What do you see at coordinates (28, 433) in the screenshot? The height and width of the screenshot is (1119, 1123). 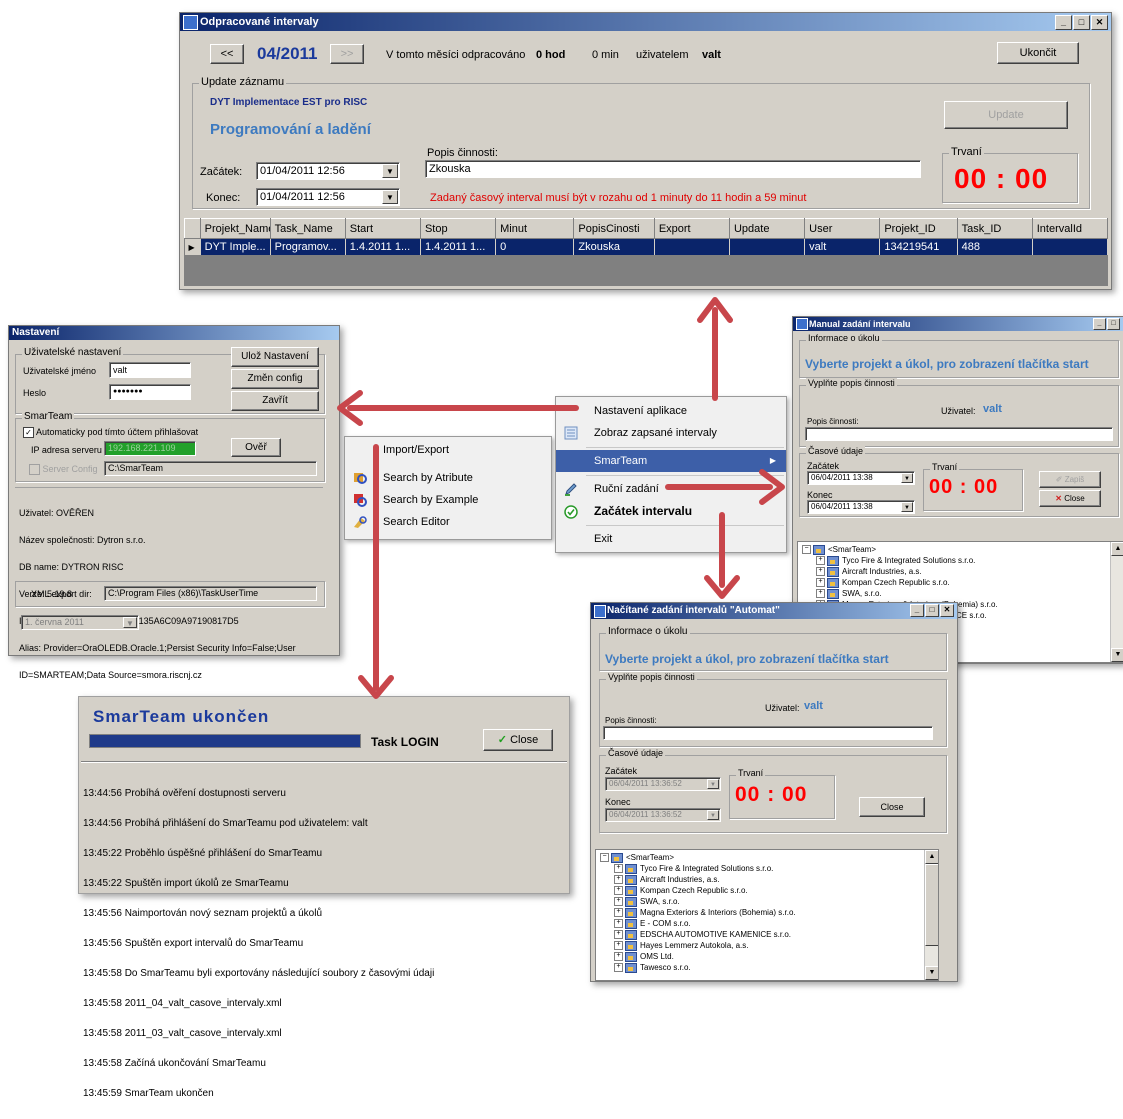 I see `checkbox-checked-icon: ✓` at bounding box center [28, 433].